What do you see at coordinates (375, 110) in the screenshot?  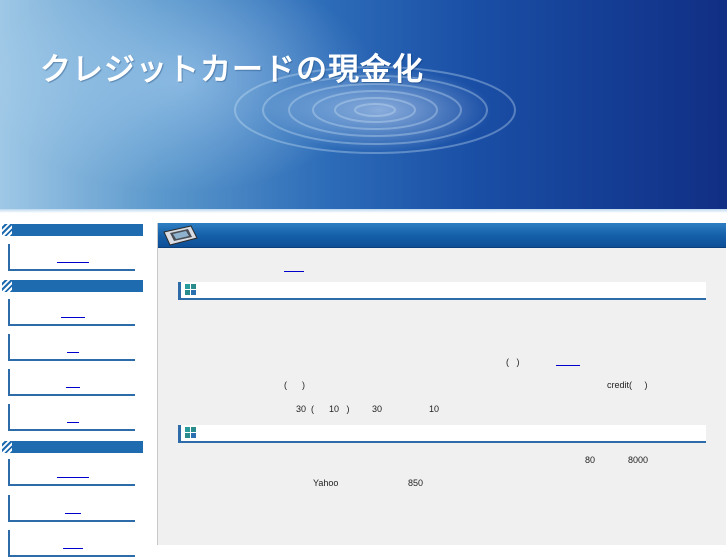 I see `water-ripple-graphic` at bounding box center [375, 110].